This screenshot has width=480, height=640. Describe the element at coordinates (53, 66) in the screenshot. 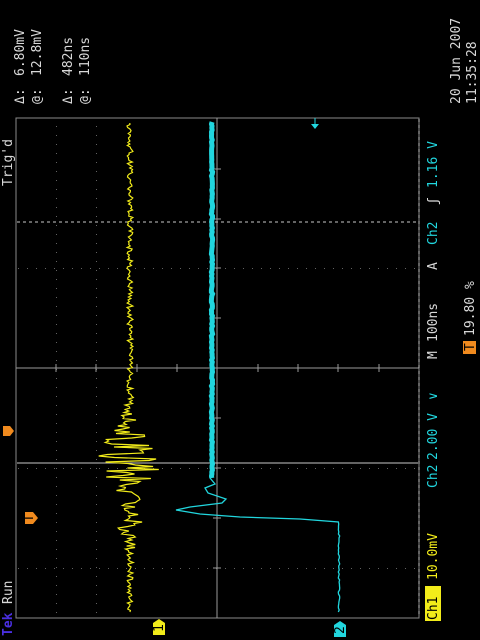

I see `cursor-readouts: Δ: 6.80mV @: 12.8mV Δ: 482ns @: 110ns` at that location.